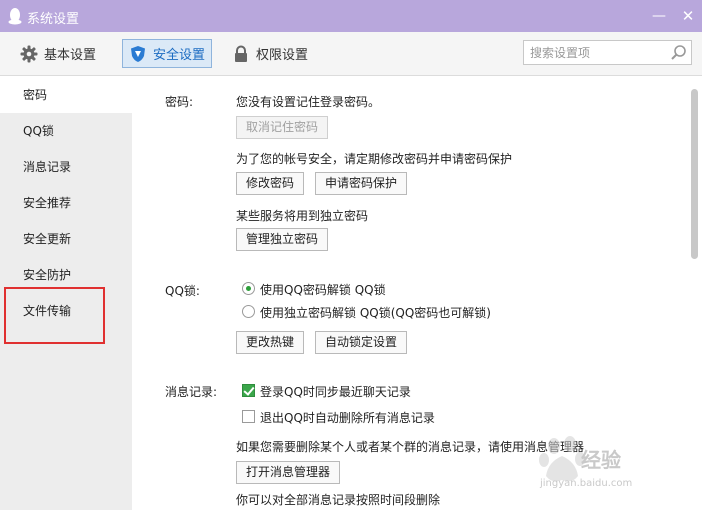  Describe the element at coordinates (179, 102) in the screenshot. I see `password-section-label: 密码:` at that location.